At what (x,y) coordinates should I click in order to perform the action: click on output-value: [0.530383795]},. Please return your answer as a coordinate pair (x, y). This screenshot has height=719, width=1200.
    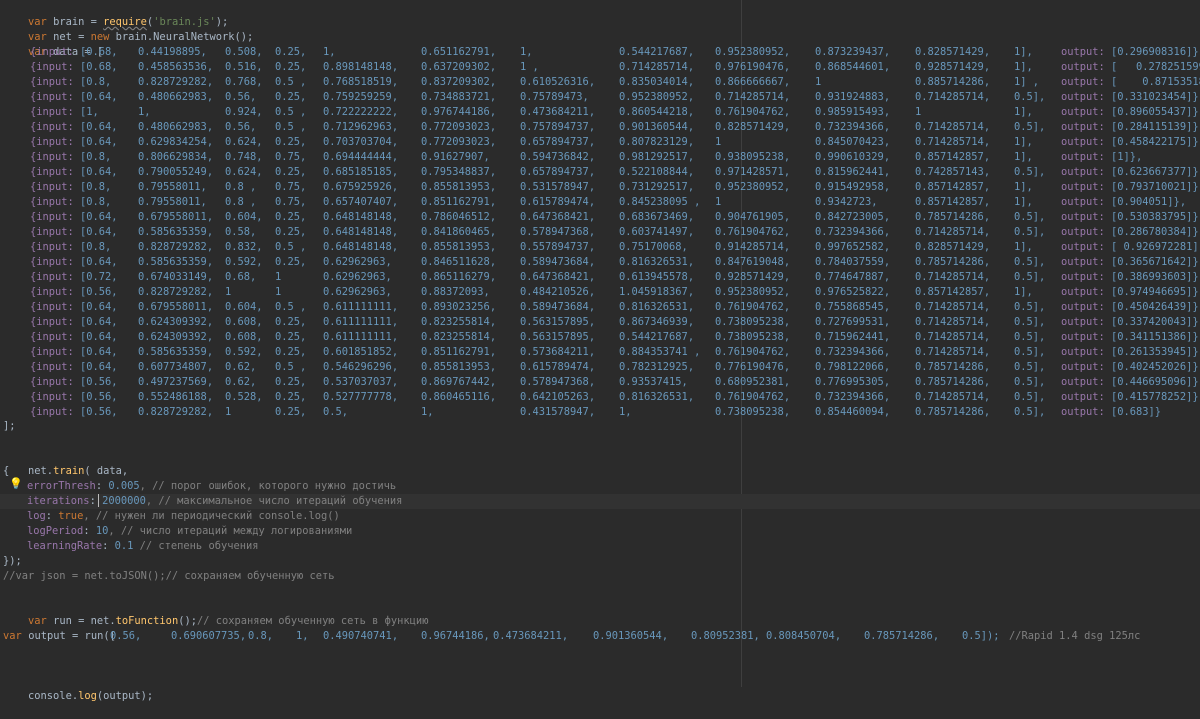
    Looking at the image, I should click on (1155, 217).